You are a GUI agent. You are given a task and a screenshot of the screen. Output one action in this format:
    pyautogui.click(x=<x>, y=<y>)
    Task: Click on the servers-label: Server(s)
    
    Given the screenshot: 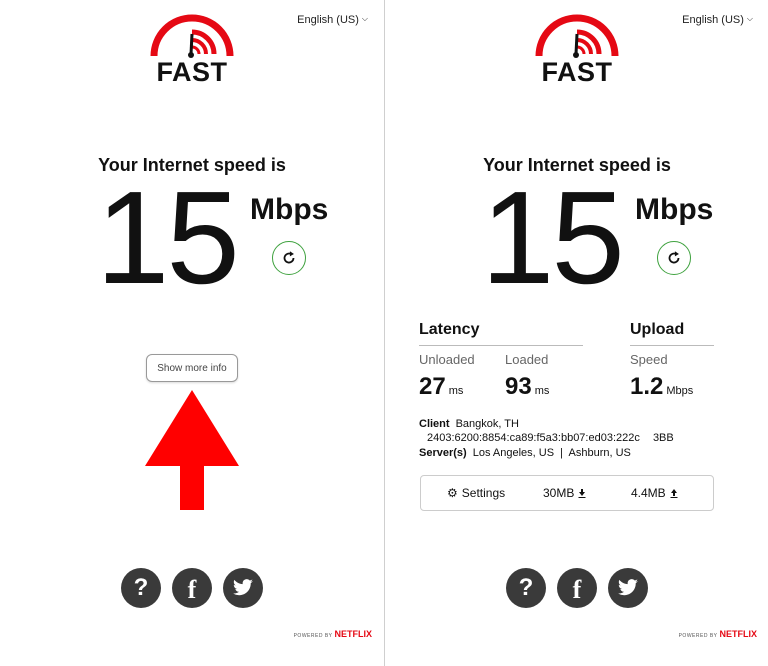 What is the action you would take?
    pyautogui.click(x=443, y=453)
    